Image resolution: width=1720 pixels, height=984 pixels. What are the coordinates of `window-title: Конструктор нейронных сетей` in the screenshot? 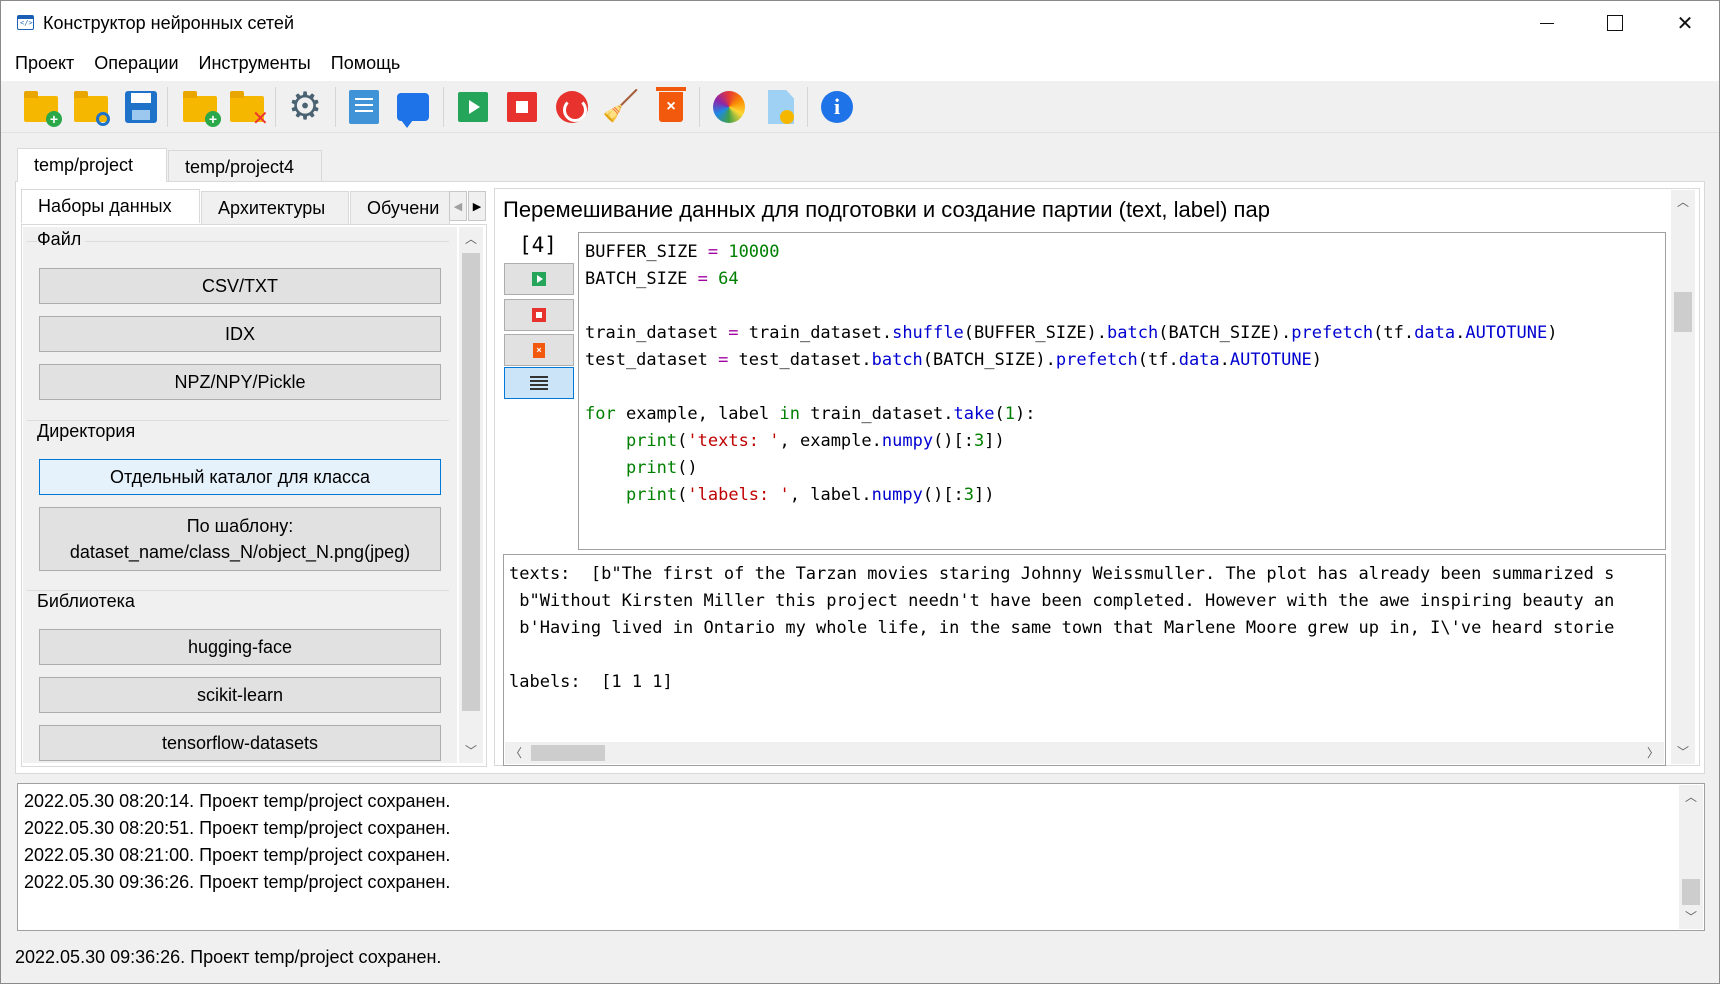 It's located at (168, 23).